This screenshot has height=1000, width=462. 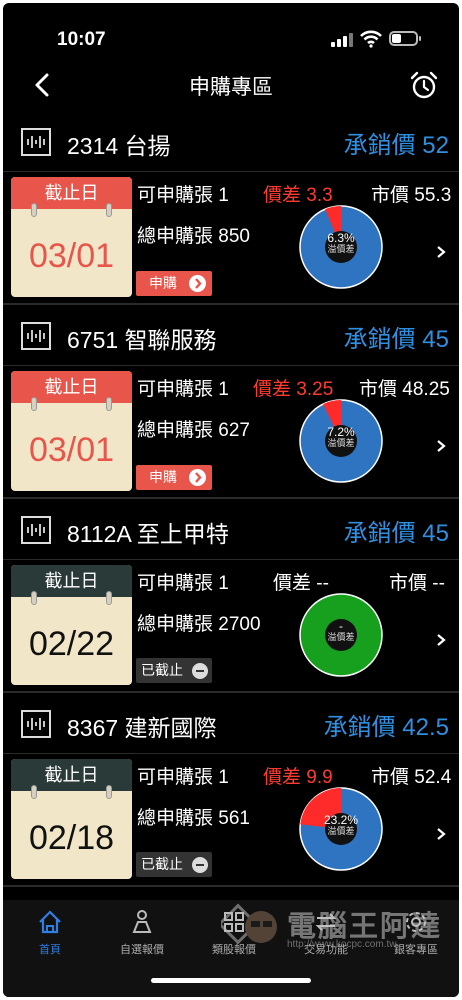 I want to click on nav-bar: 申購專區, so click(x=231, y=85).